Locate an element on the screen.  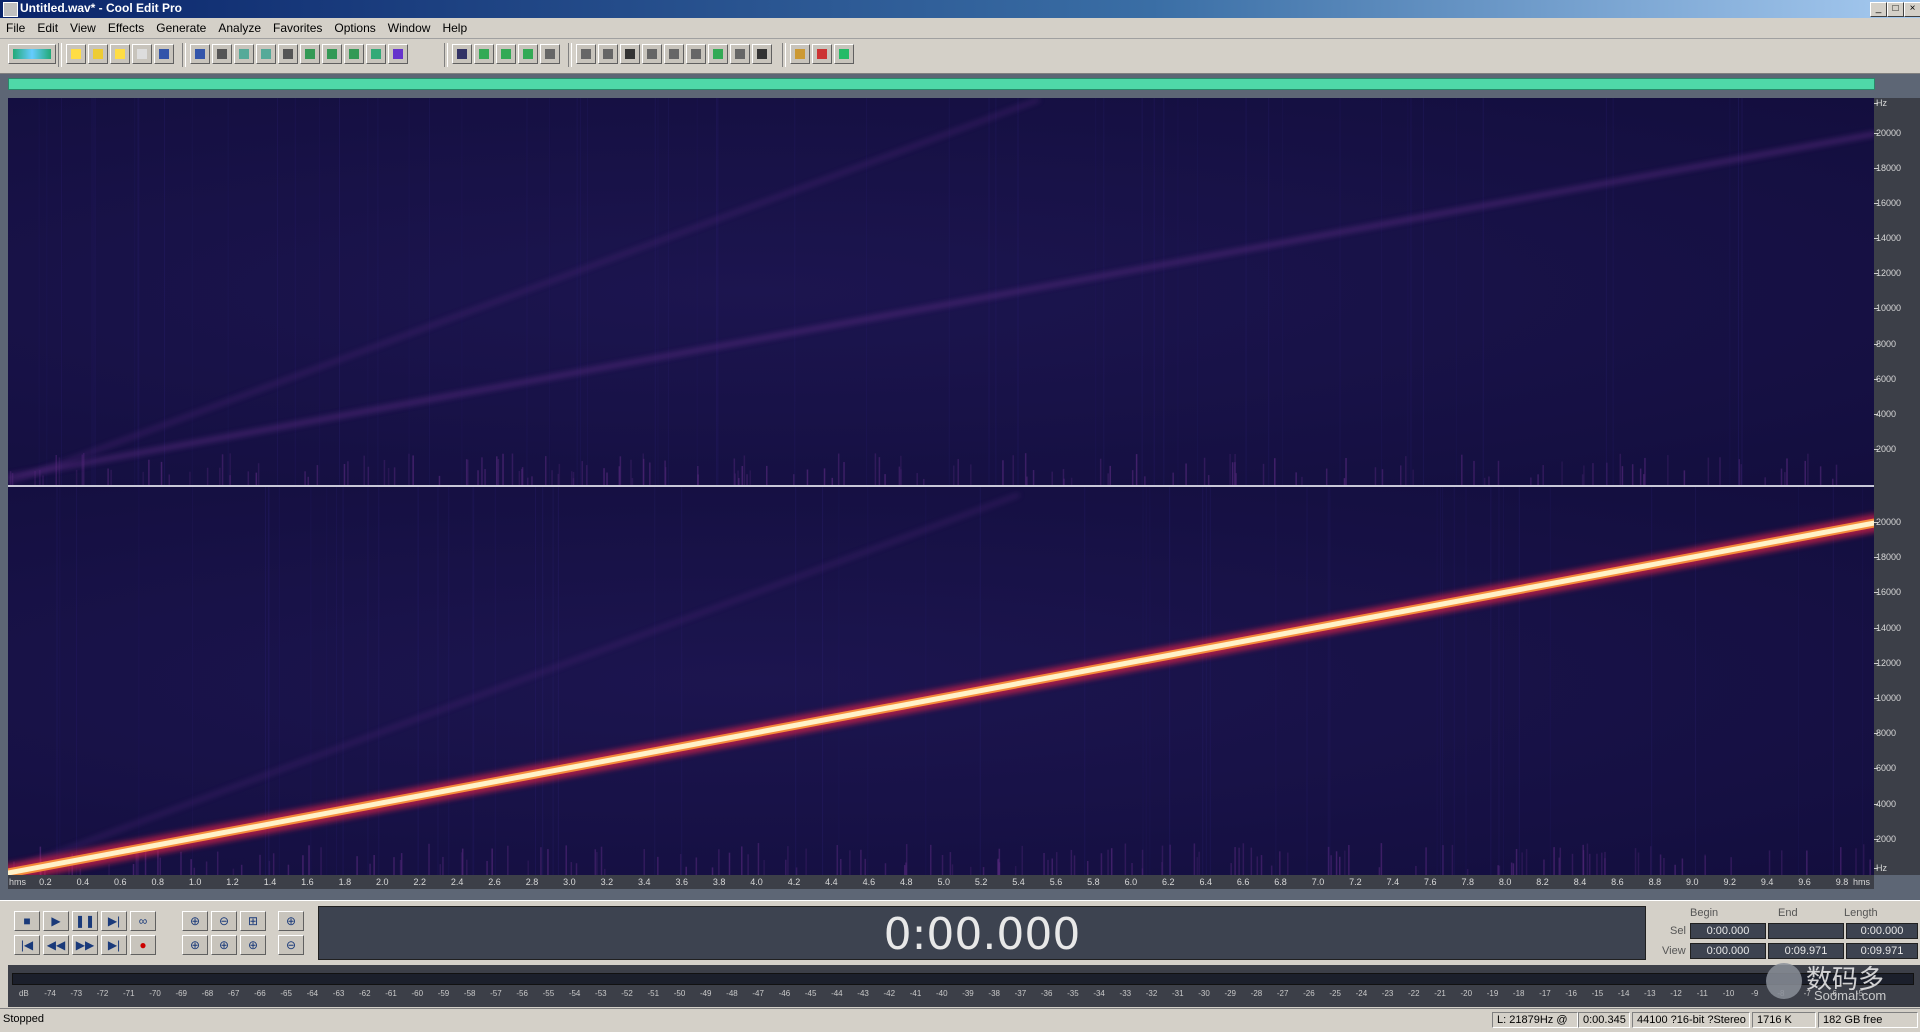
grid-icon is located at coordinates (718, 54).